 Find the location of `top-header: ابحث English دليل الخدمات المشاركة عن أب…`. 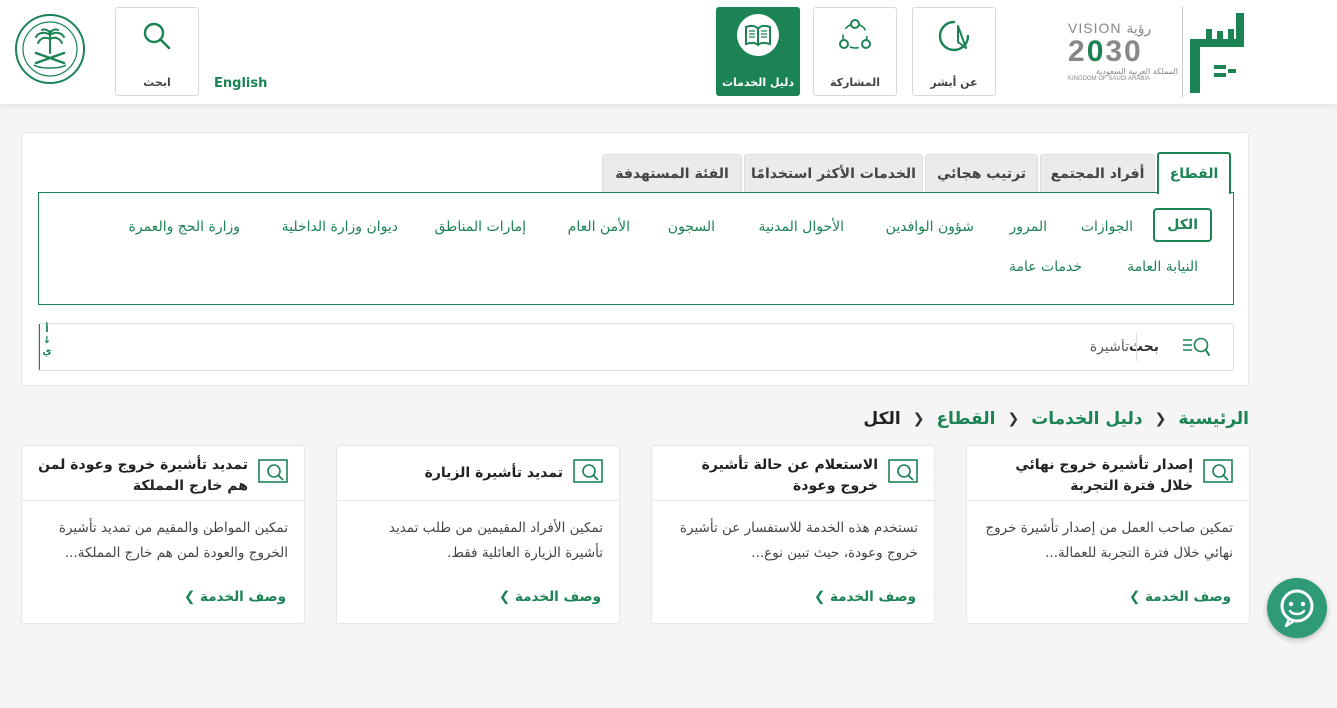

top-header: ابحث English دليل الخدمات المشاركة عن أب… is located at coordinates (668, 52).